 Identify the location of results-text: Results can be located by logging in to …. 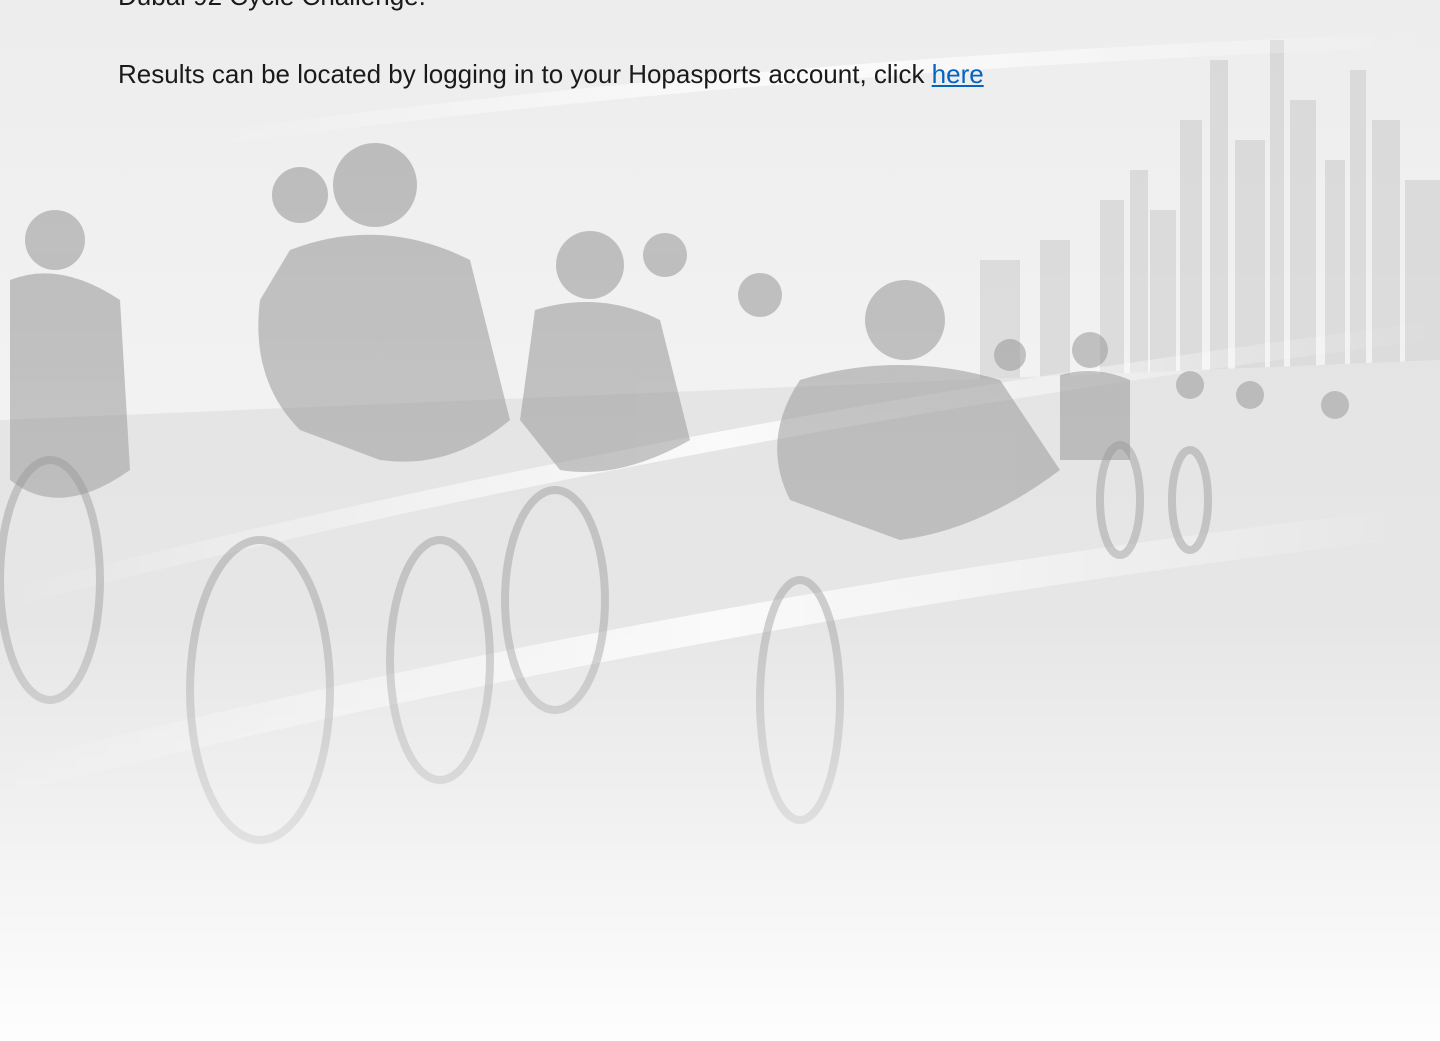
(525, 74).